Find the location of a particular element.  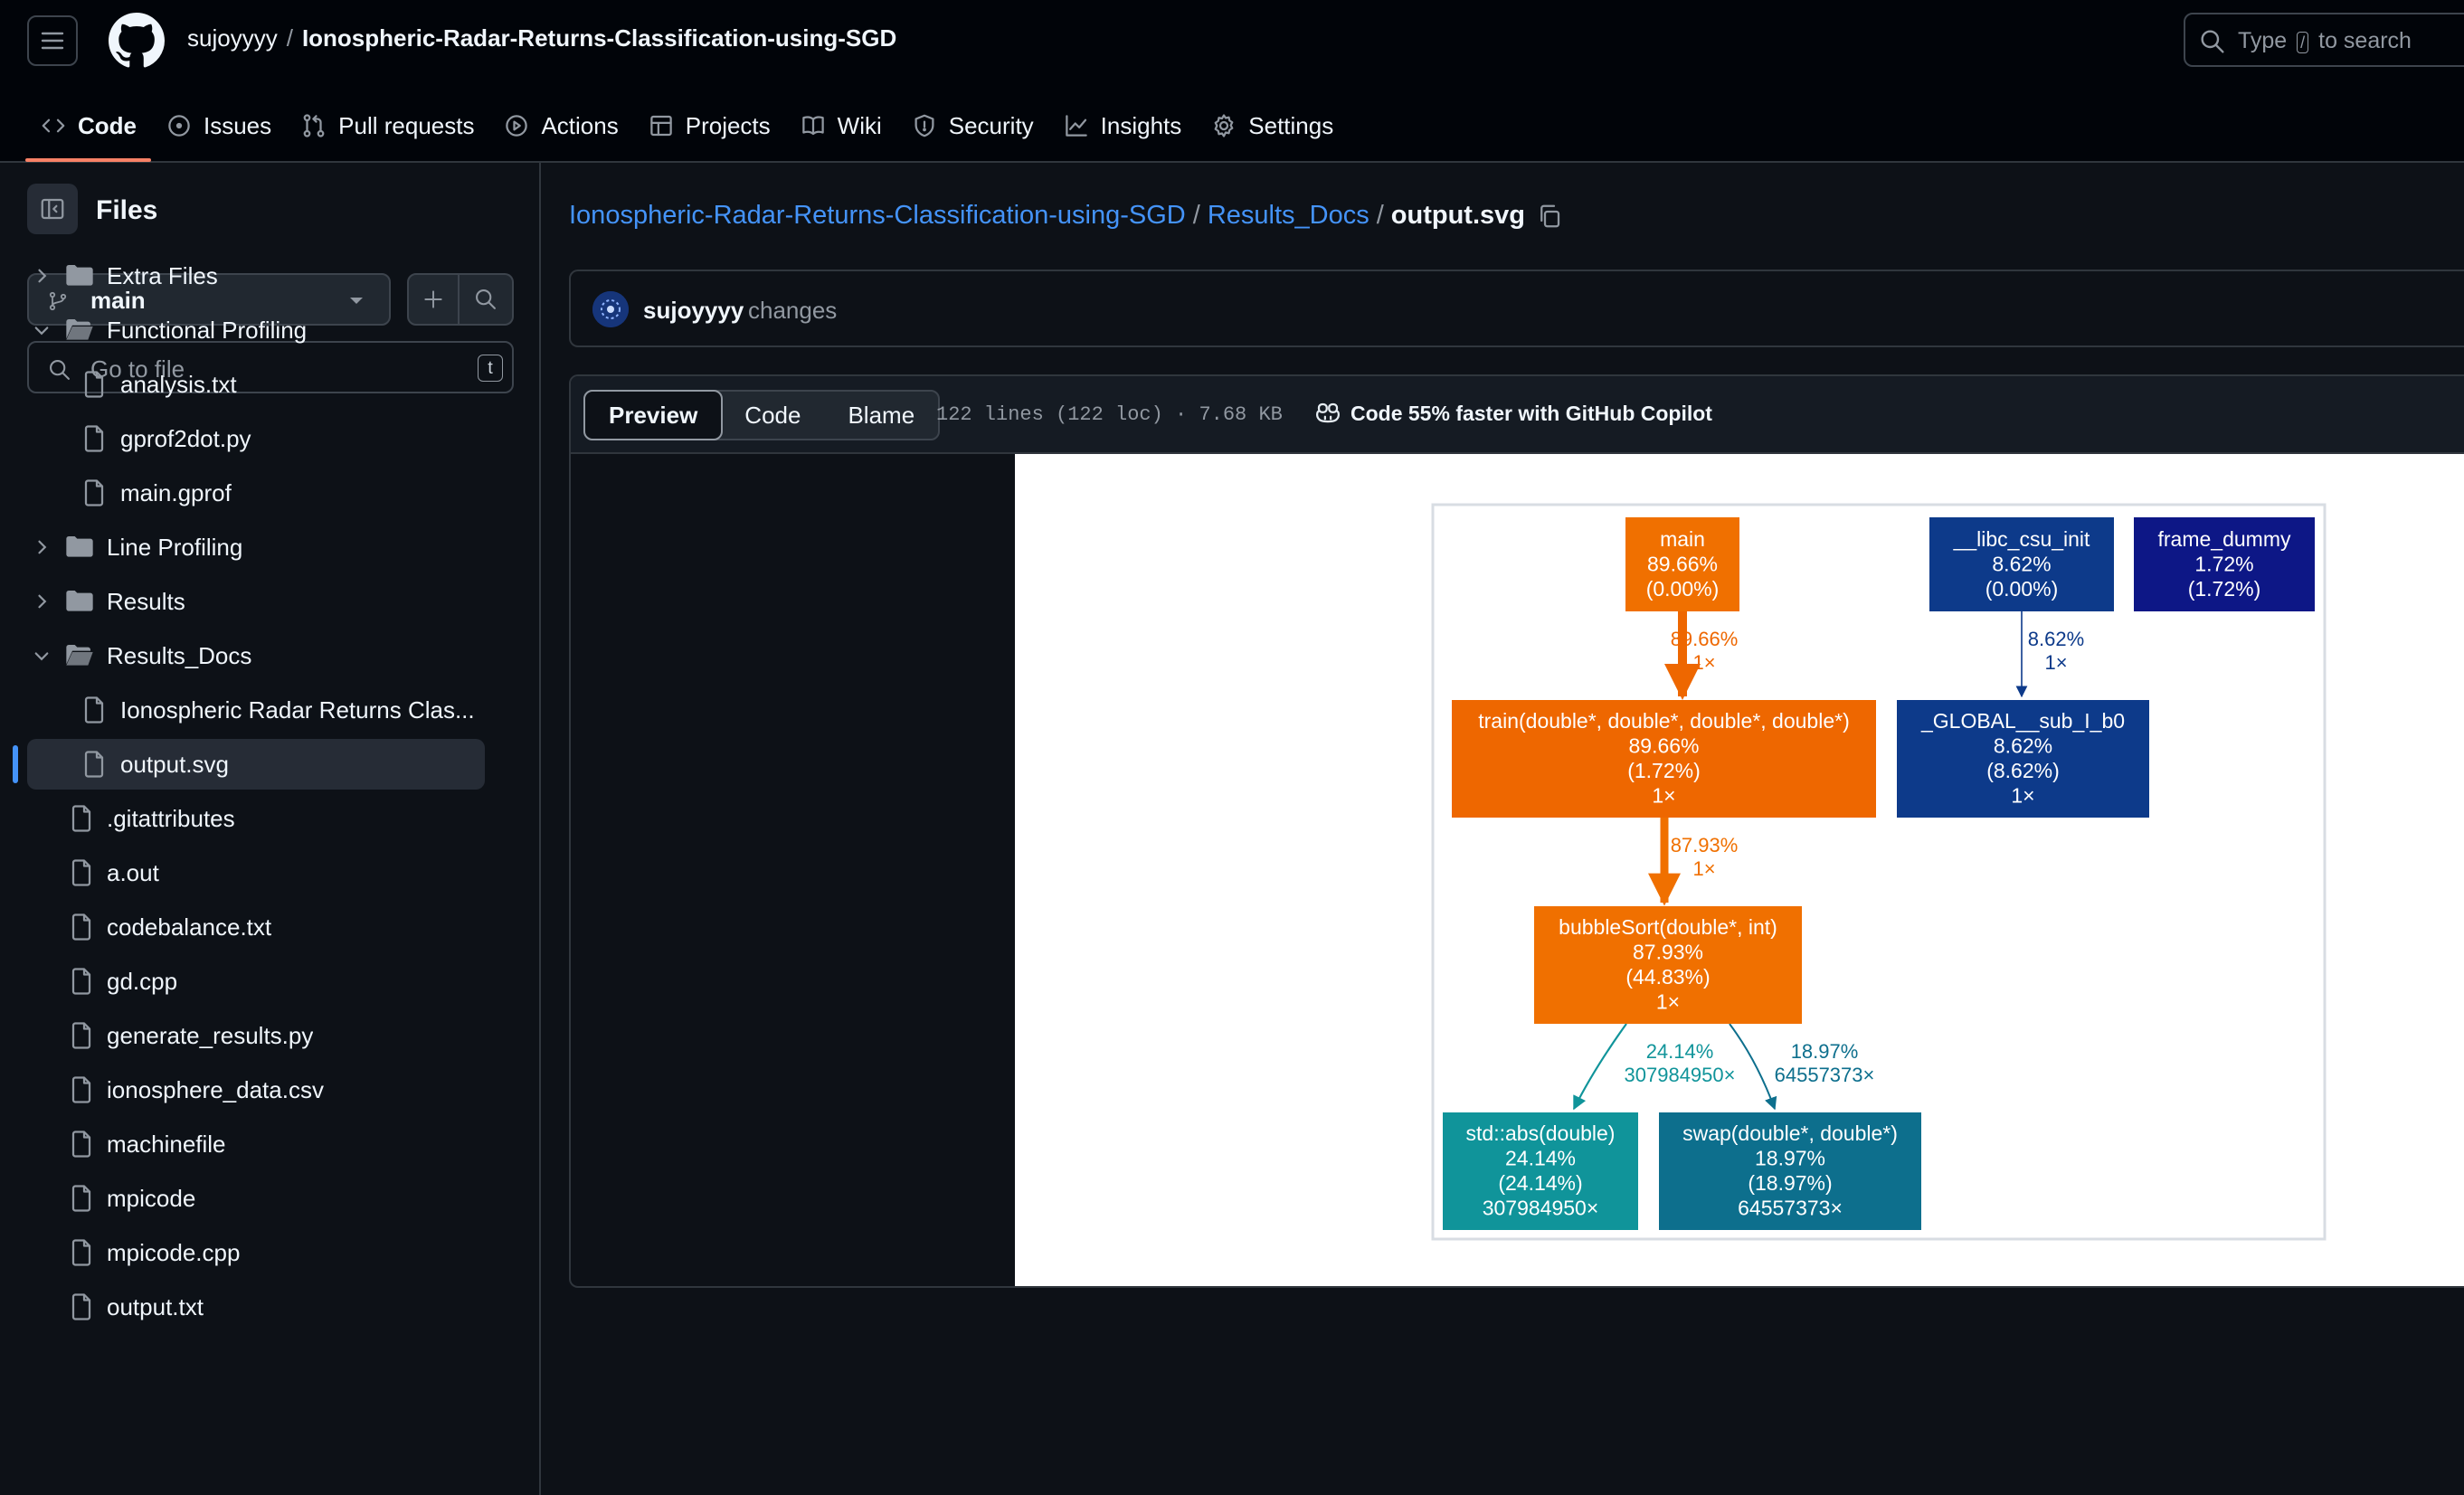

tab-projects: Projects is located at coordinates (709, 126).